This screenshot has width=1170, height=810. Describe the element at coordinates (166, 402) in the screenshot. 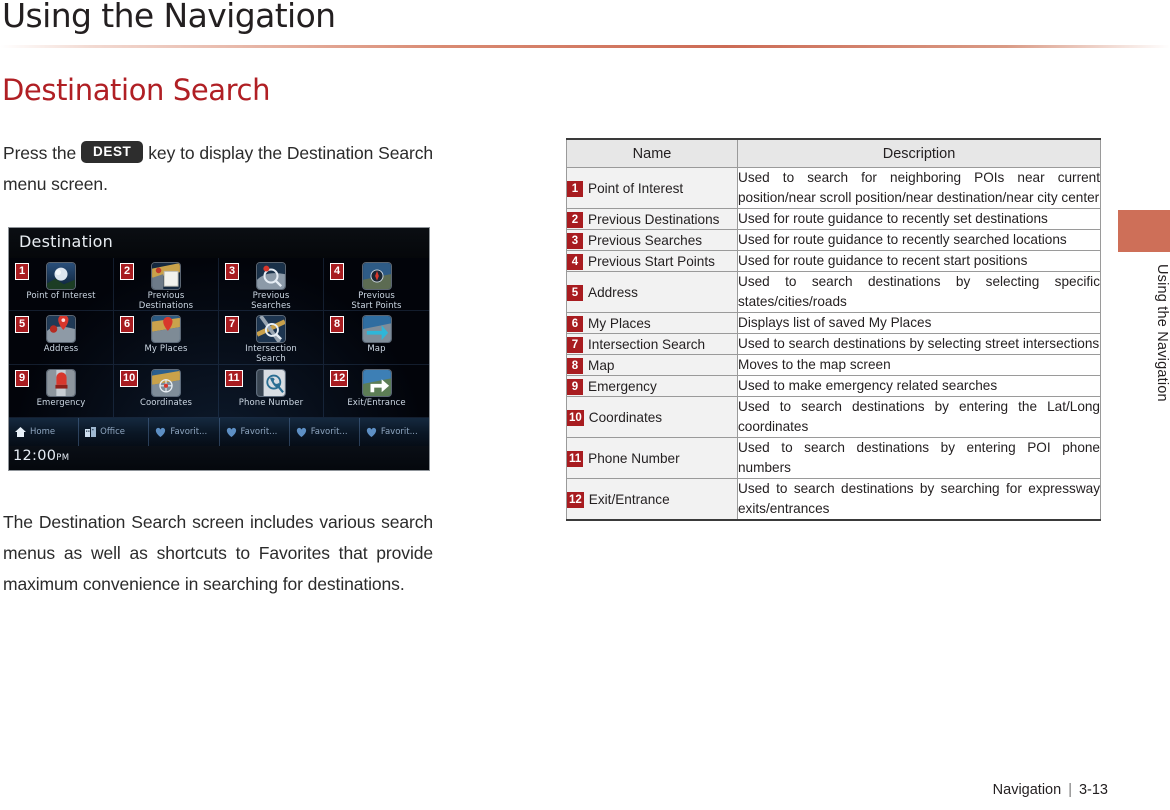

I see `nav-label-10: Coordinates` at that location.